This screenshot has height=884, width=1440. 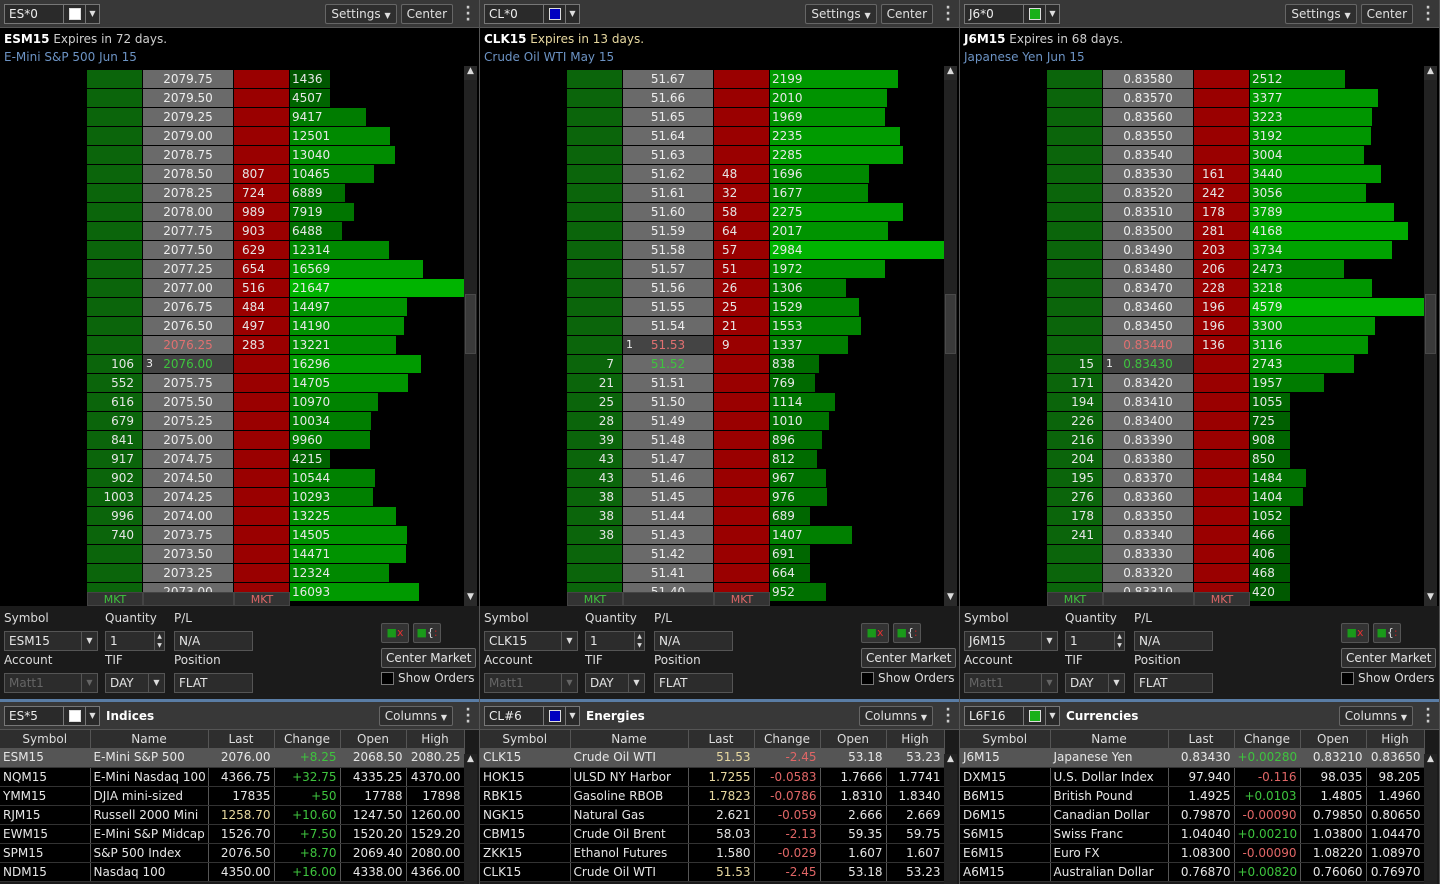 I want to click on ladder-symbol-input: J6*0, so click(x=994, y=13).